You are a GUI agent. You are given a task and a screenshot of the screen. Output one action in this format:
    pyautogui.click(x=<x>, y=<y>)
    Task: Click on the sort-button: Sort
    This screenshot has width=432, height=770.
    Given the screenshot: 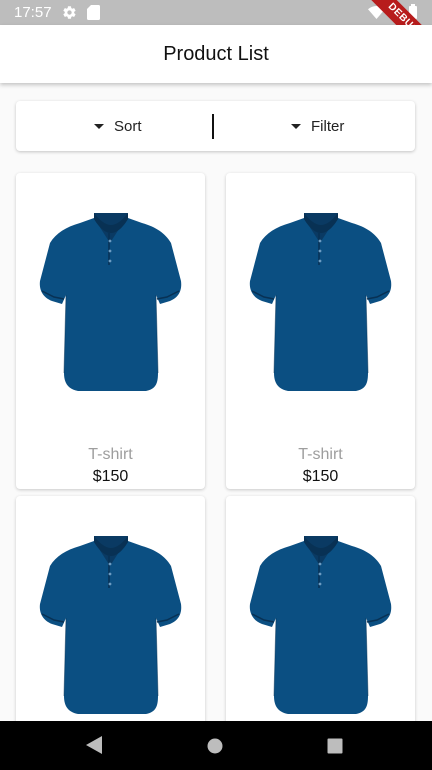 What is the action you would take?
    pyautogui.click(x=118, y=126)
    